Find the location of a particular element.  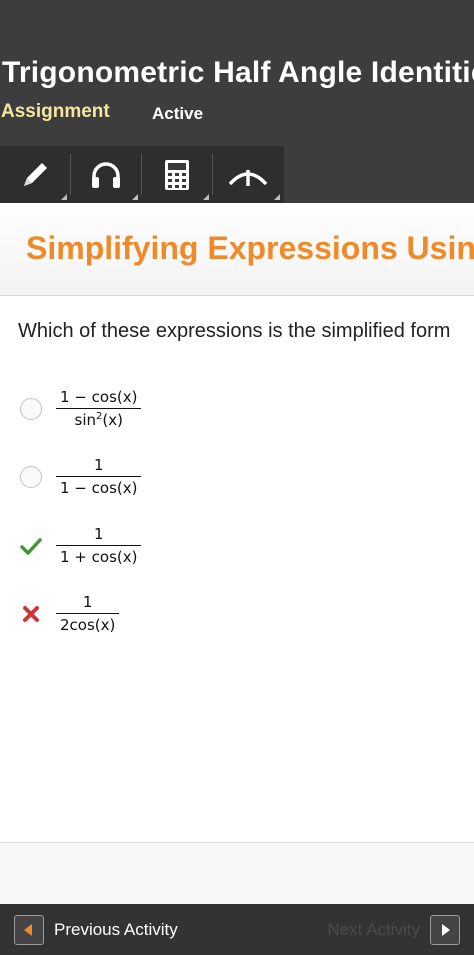

section-title: Simplifying Expressions Usin is located at coordinates (250, 248).